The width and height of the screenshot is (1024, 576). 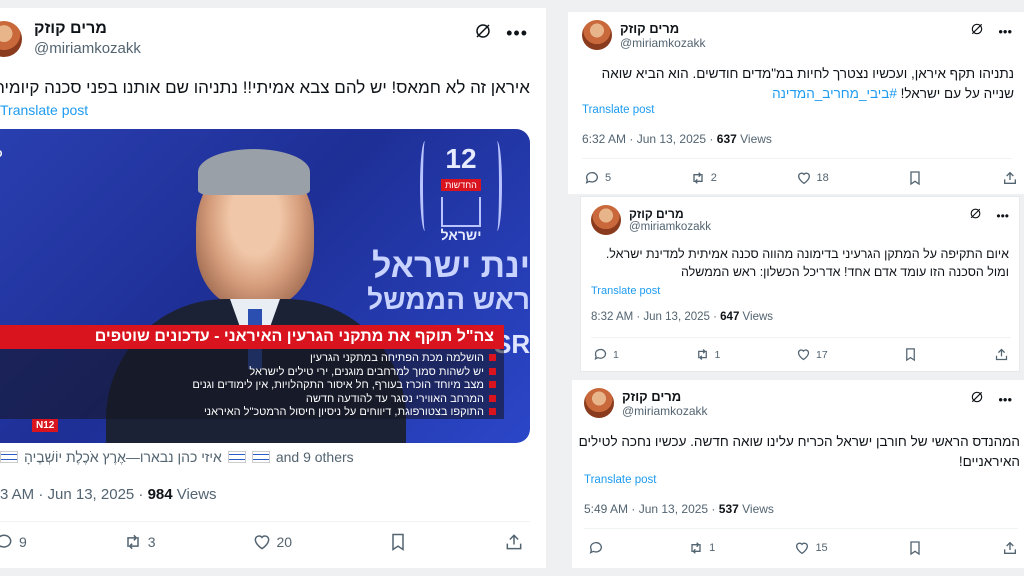 I want to click on like-button: 17, so click(x=812, y=354).